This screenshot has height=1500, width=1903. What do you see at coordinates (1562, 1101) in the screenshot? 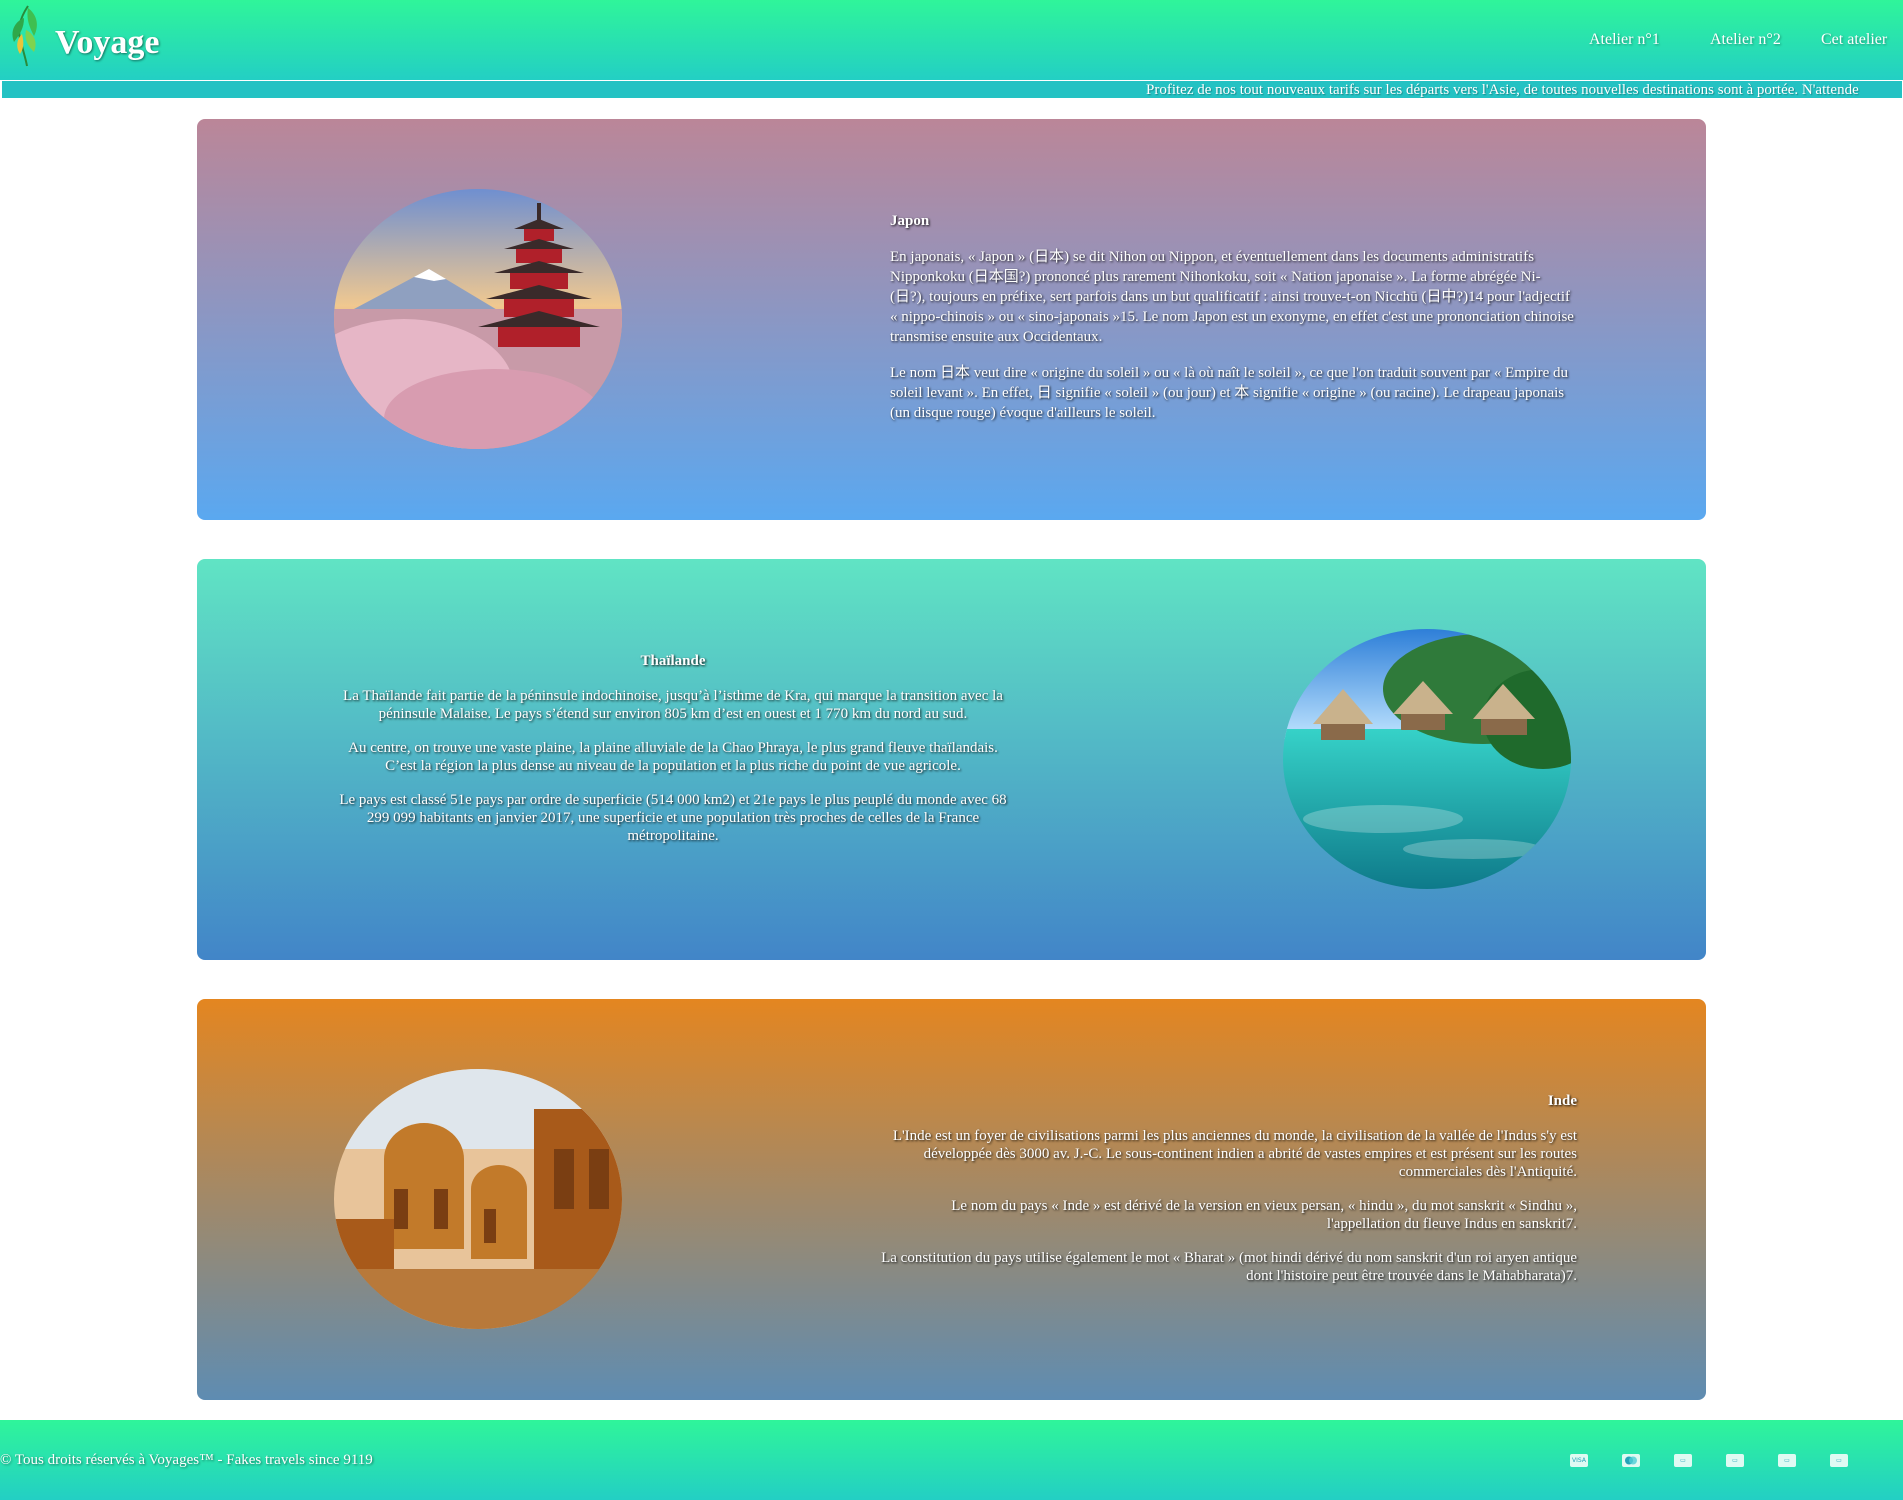
I see `country-title: Inde` at bounding box center [1562, 1101].